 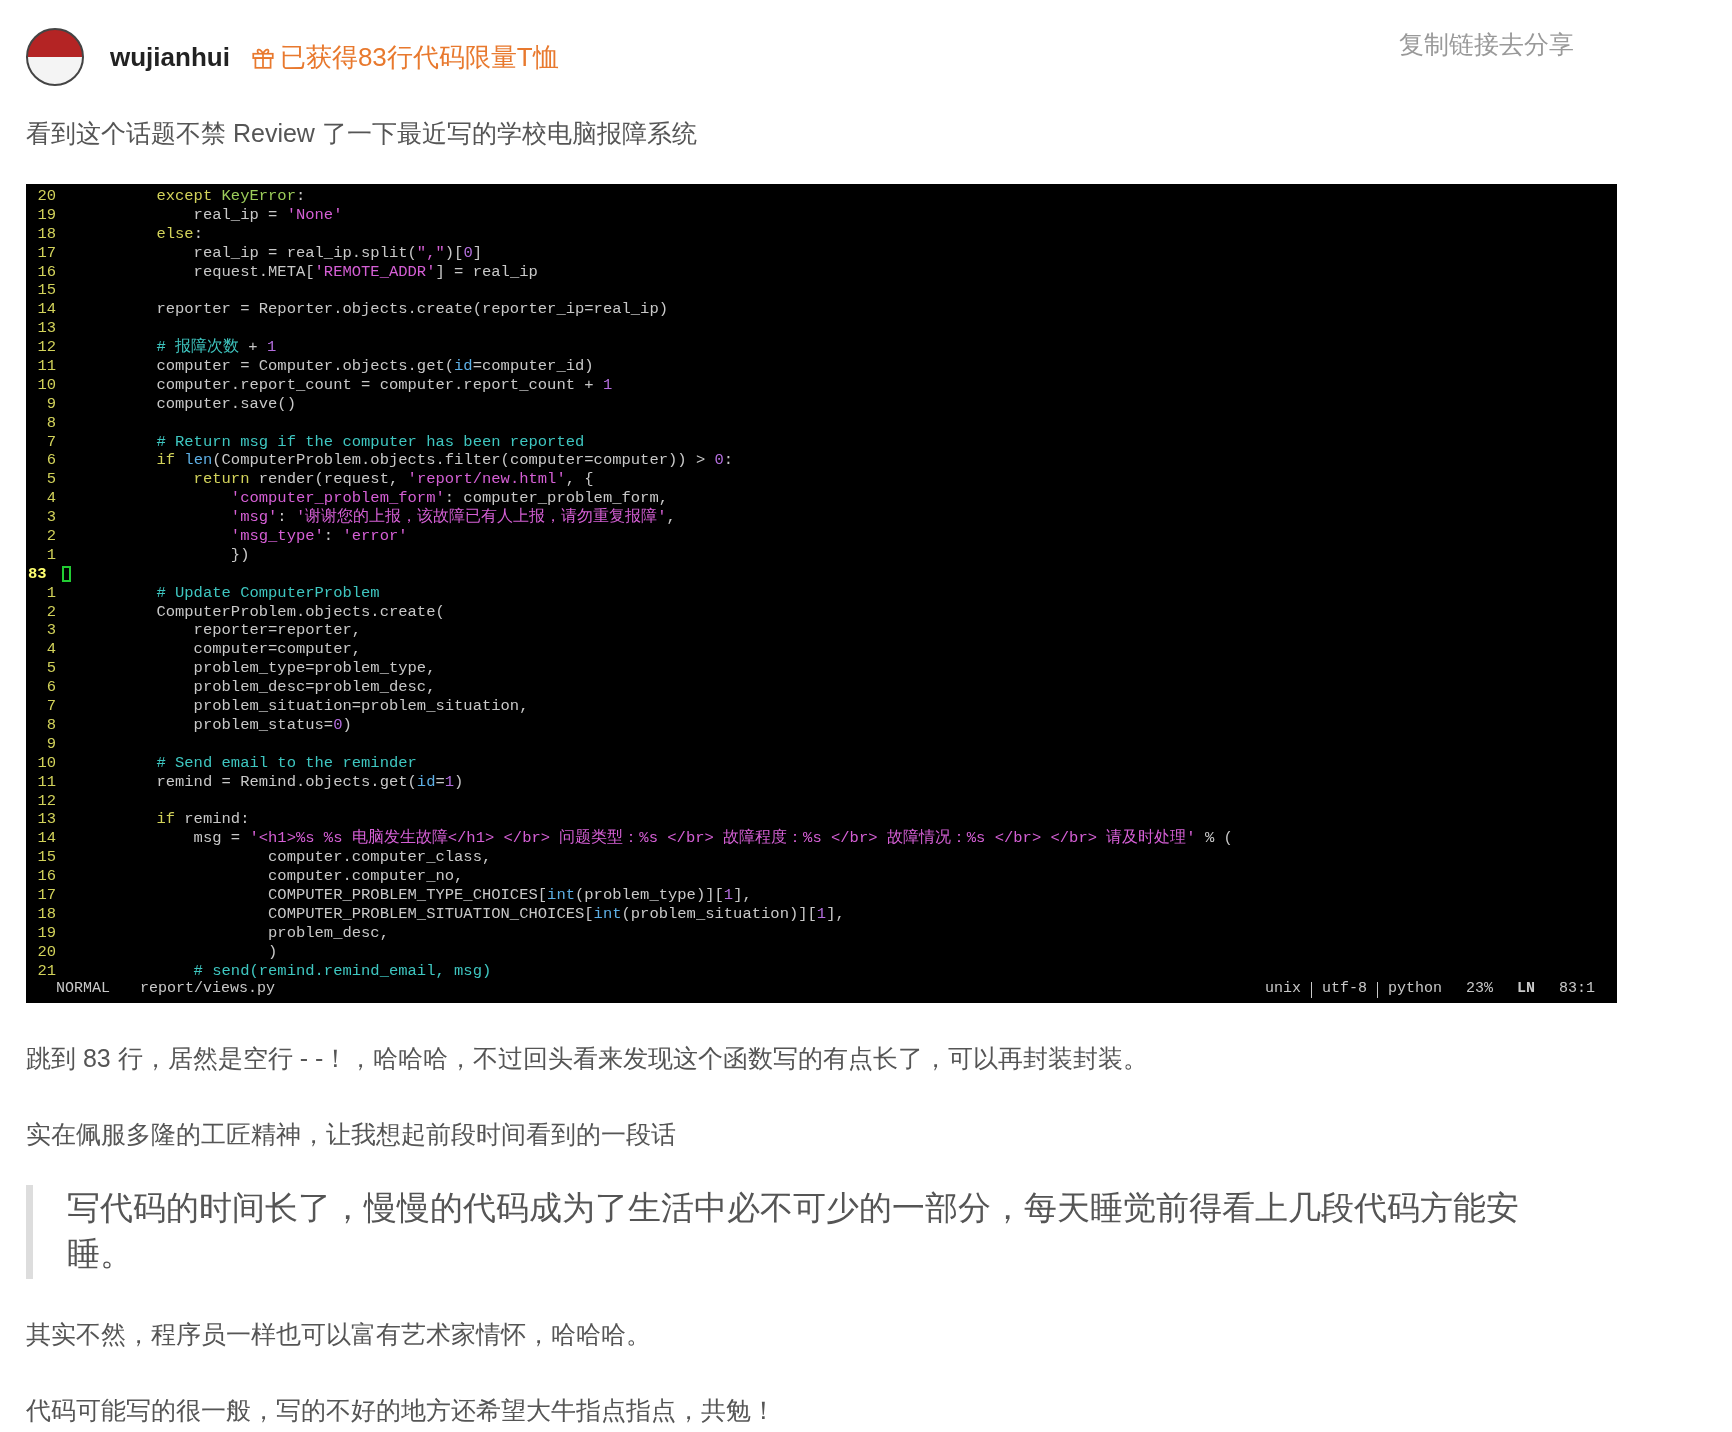 What do you see at coordinates (272, 725) in the screenshot?
I see `code-line: problem_status=0)` at bounding box center [272, 725].